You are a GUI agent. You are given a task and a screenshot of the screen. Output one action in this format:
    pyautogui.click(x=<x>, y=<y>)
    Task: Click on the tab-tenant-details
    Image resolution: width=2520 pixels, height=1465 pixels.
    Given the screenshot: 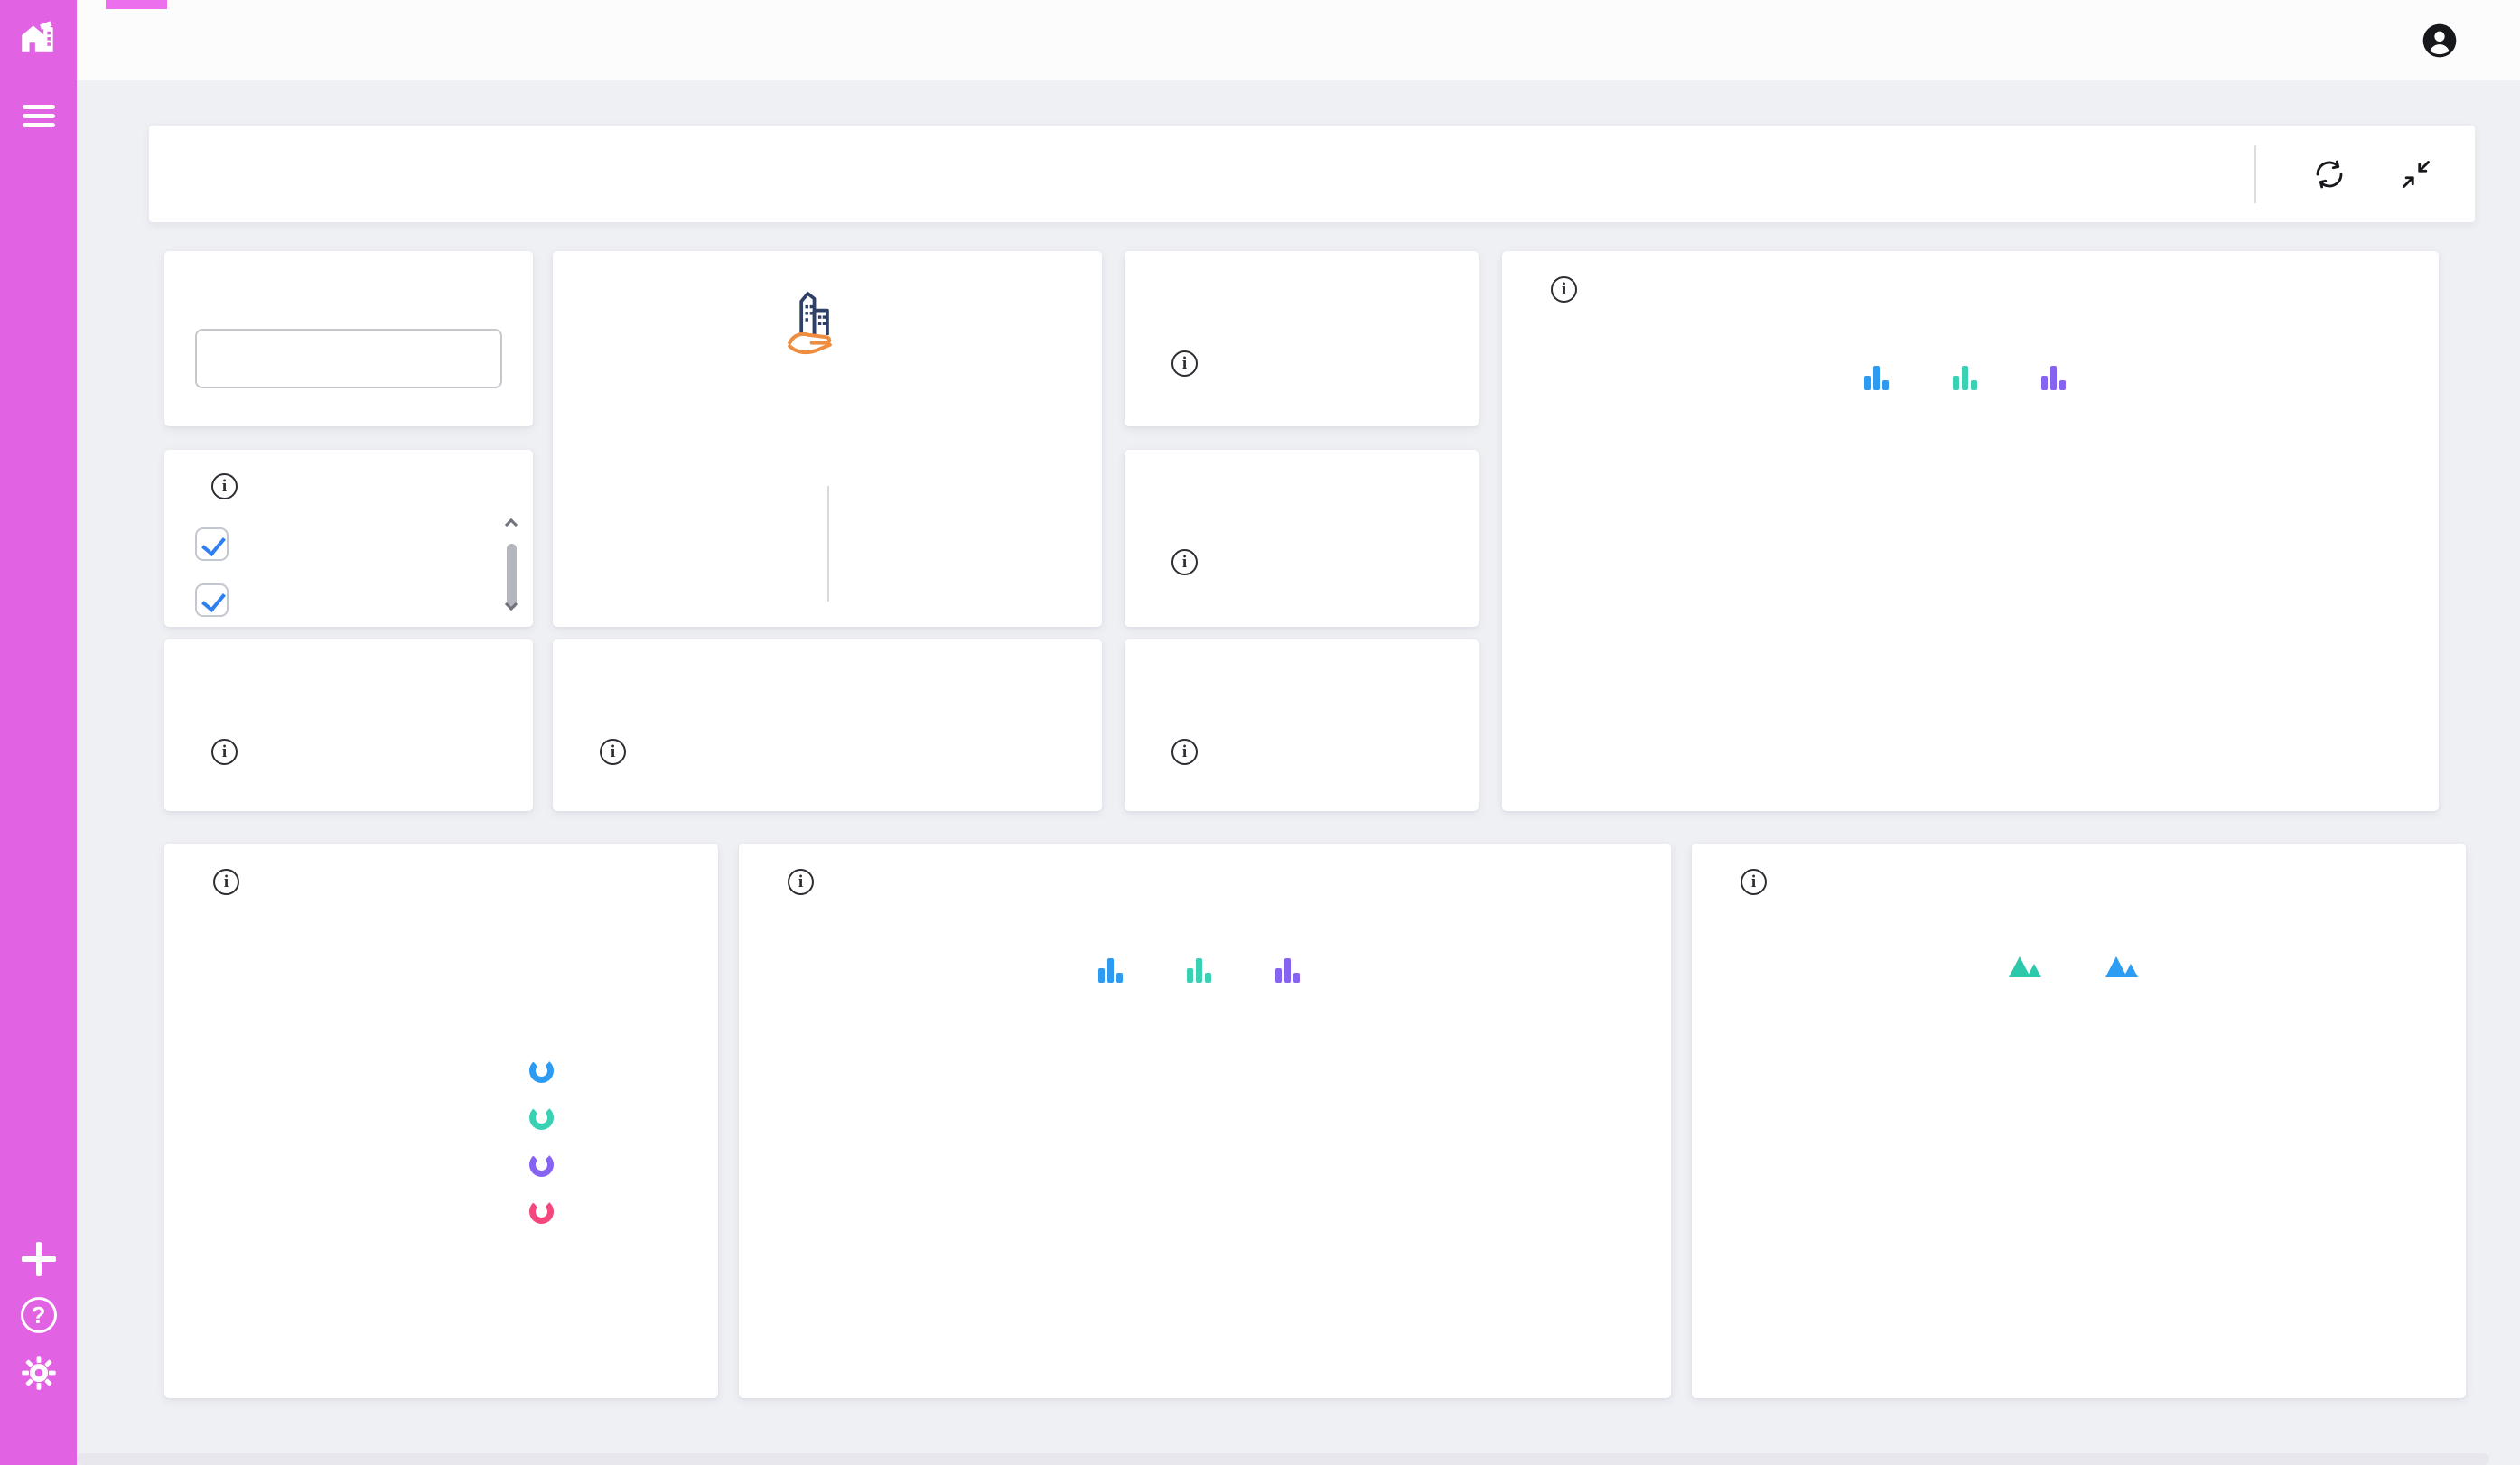 What is the action you would take?
    pyautogui.click(x=337, y=40)
    